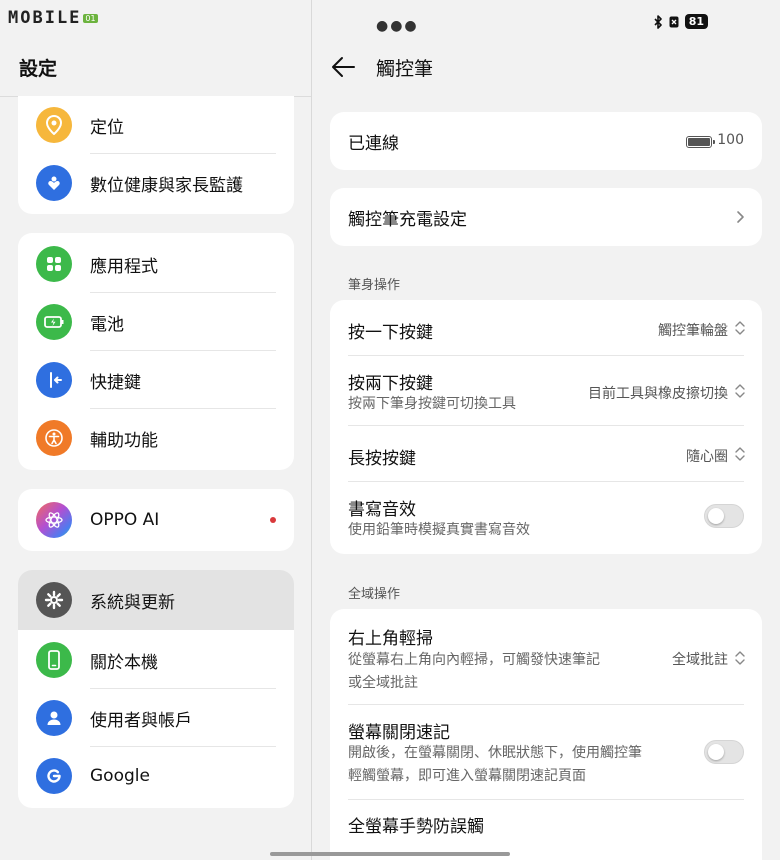  What do you see at coordinates (405, 69) in the screenshot?
I see `page-title: 觸控筆` at bounding box center [405, 69].